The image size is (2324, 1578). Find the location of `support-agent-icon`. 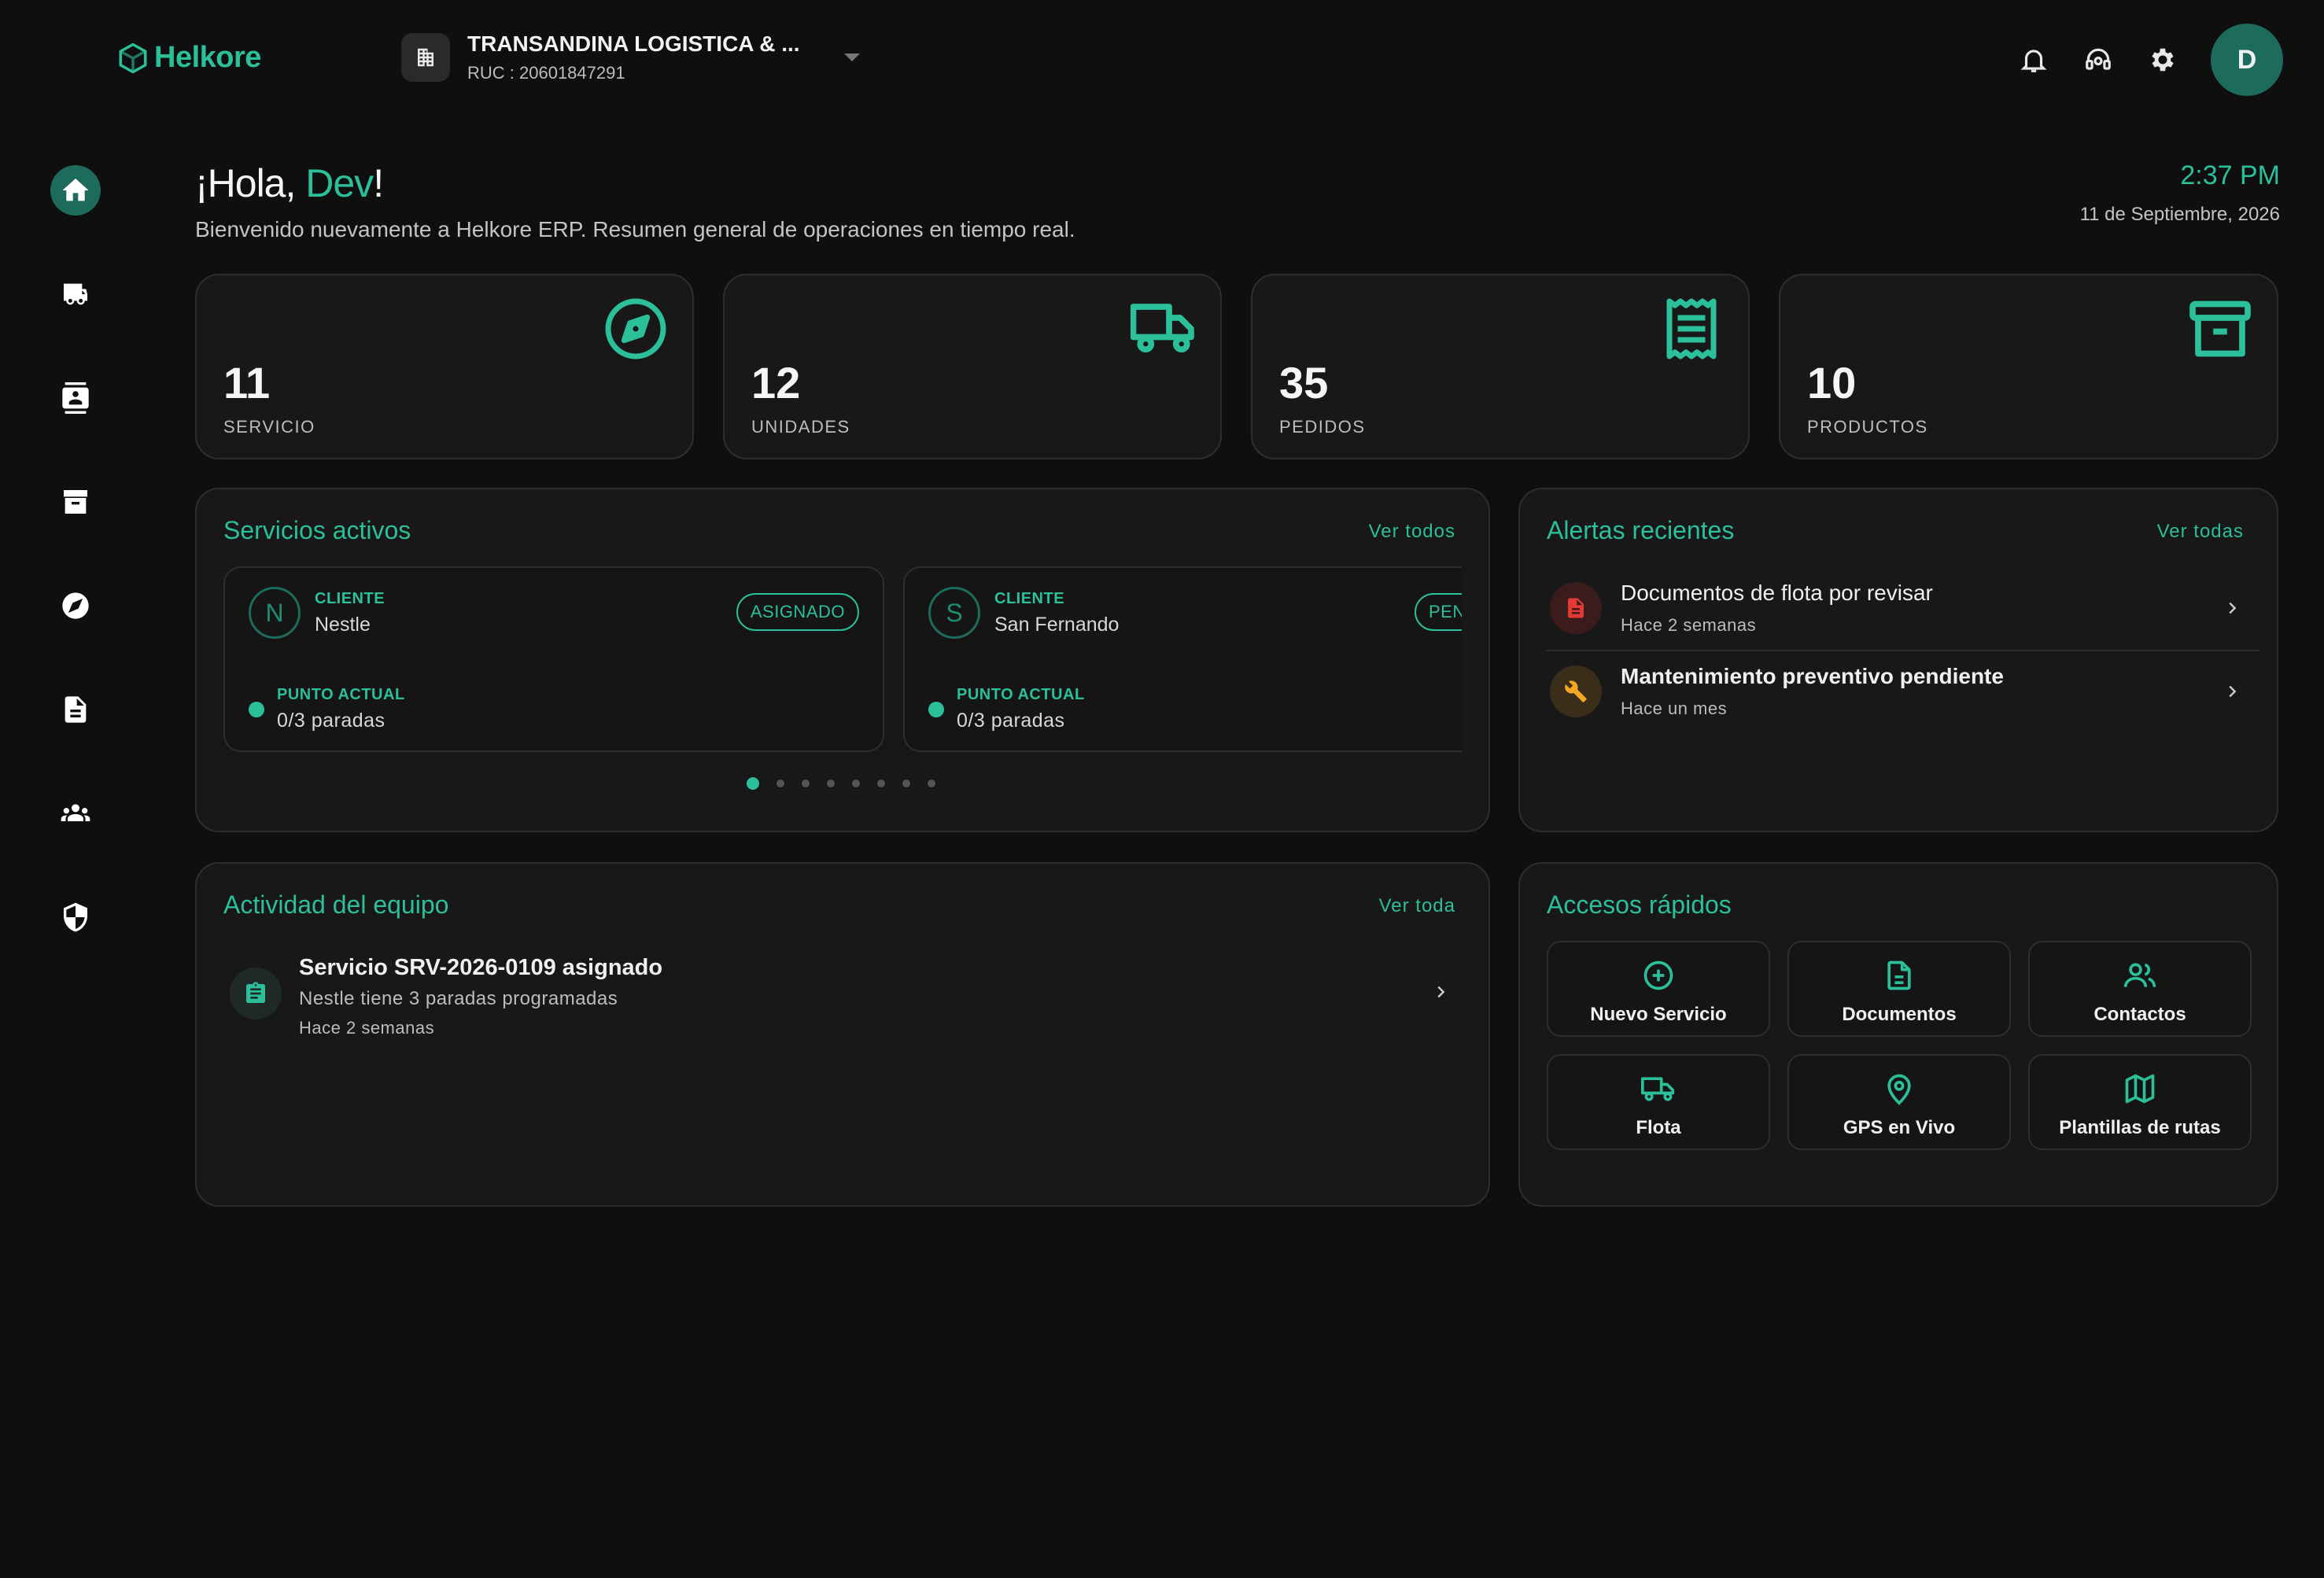

support-agent-icon is located at coordinates (2098, 59).